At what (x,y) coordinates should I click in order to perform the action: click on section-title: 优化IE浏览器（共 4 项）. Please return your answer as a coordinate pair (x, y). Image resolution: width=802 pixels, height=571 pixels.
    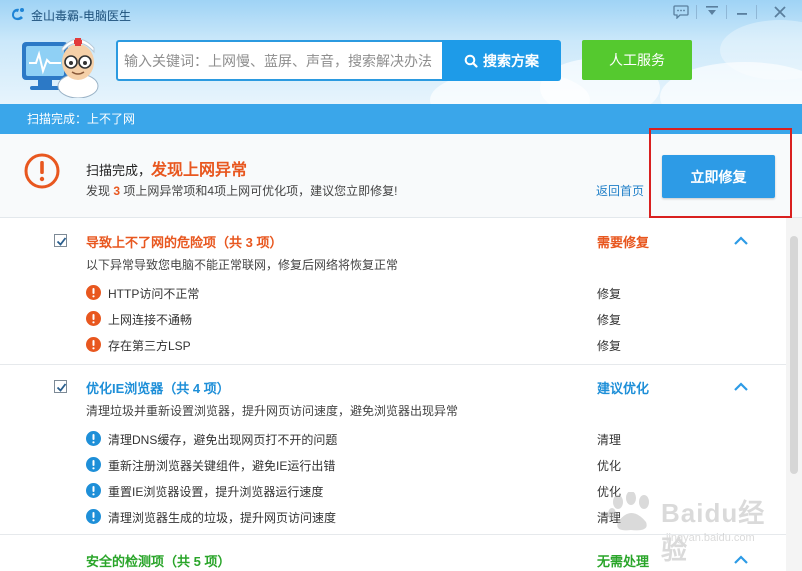
    Looking at the image, I should click on (158, 387).